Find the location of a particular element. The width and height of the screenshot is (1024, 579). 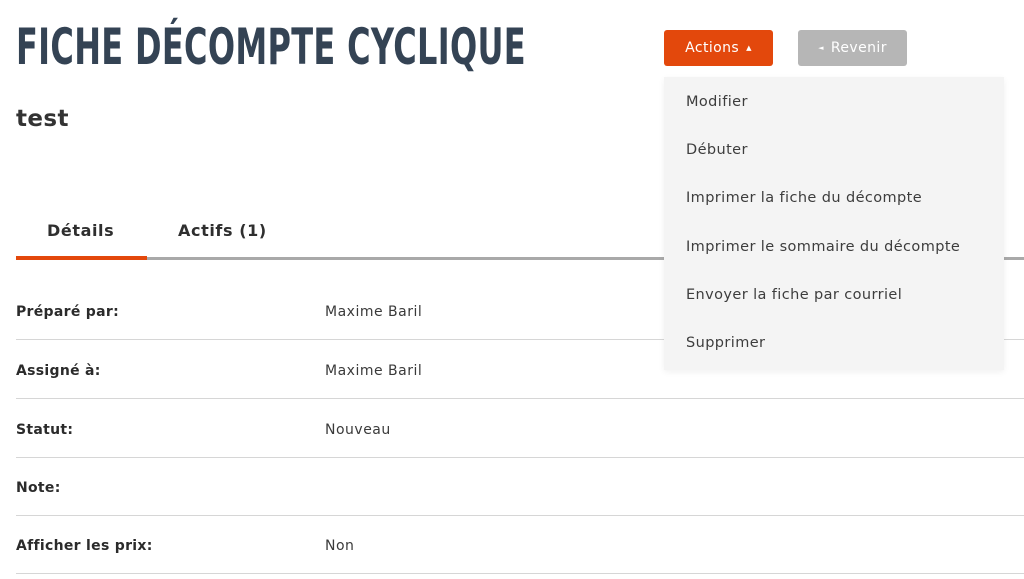

back-button: ◄ Revenir is located at coordinates (852, 48).